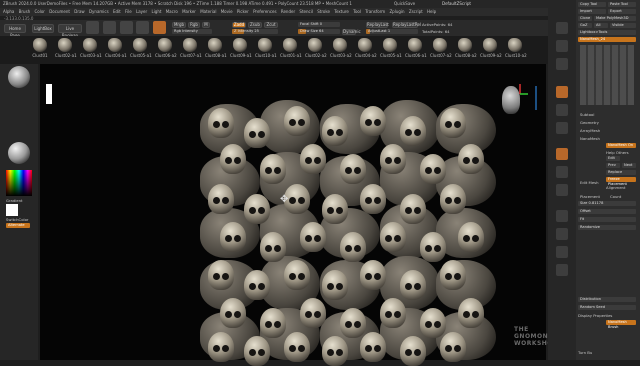 This screenshot has width=640, height=366. I want to click on focal-shift-slider: Focal Shift 0, so click(319, 24).